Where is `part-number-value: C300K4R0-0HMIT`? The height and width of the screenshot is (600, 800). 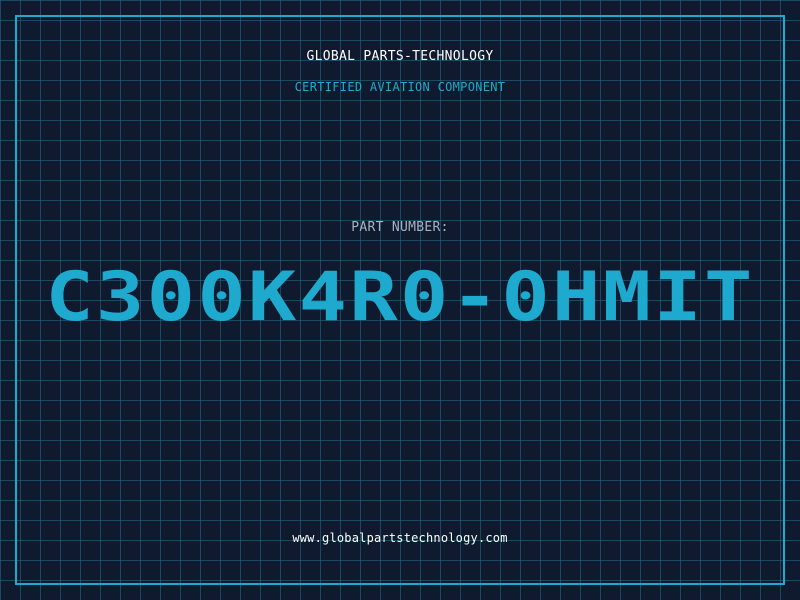 part-number-value: C300K4R0-0HMIT is located at coordinates (400, 297).